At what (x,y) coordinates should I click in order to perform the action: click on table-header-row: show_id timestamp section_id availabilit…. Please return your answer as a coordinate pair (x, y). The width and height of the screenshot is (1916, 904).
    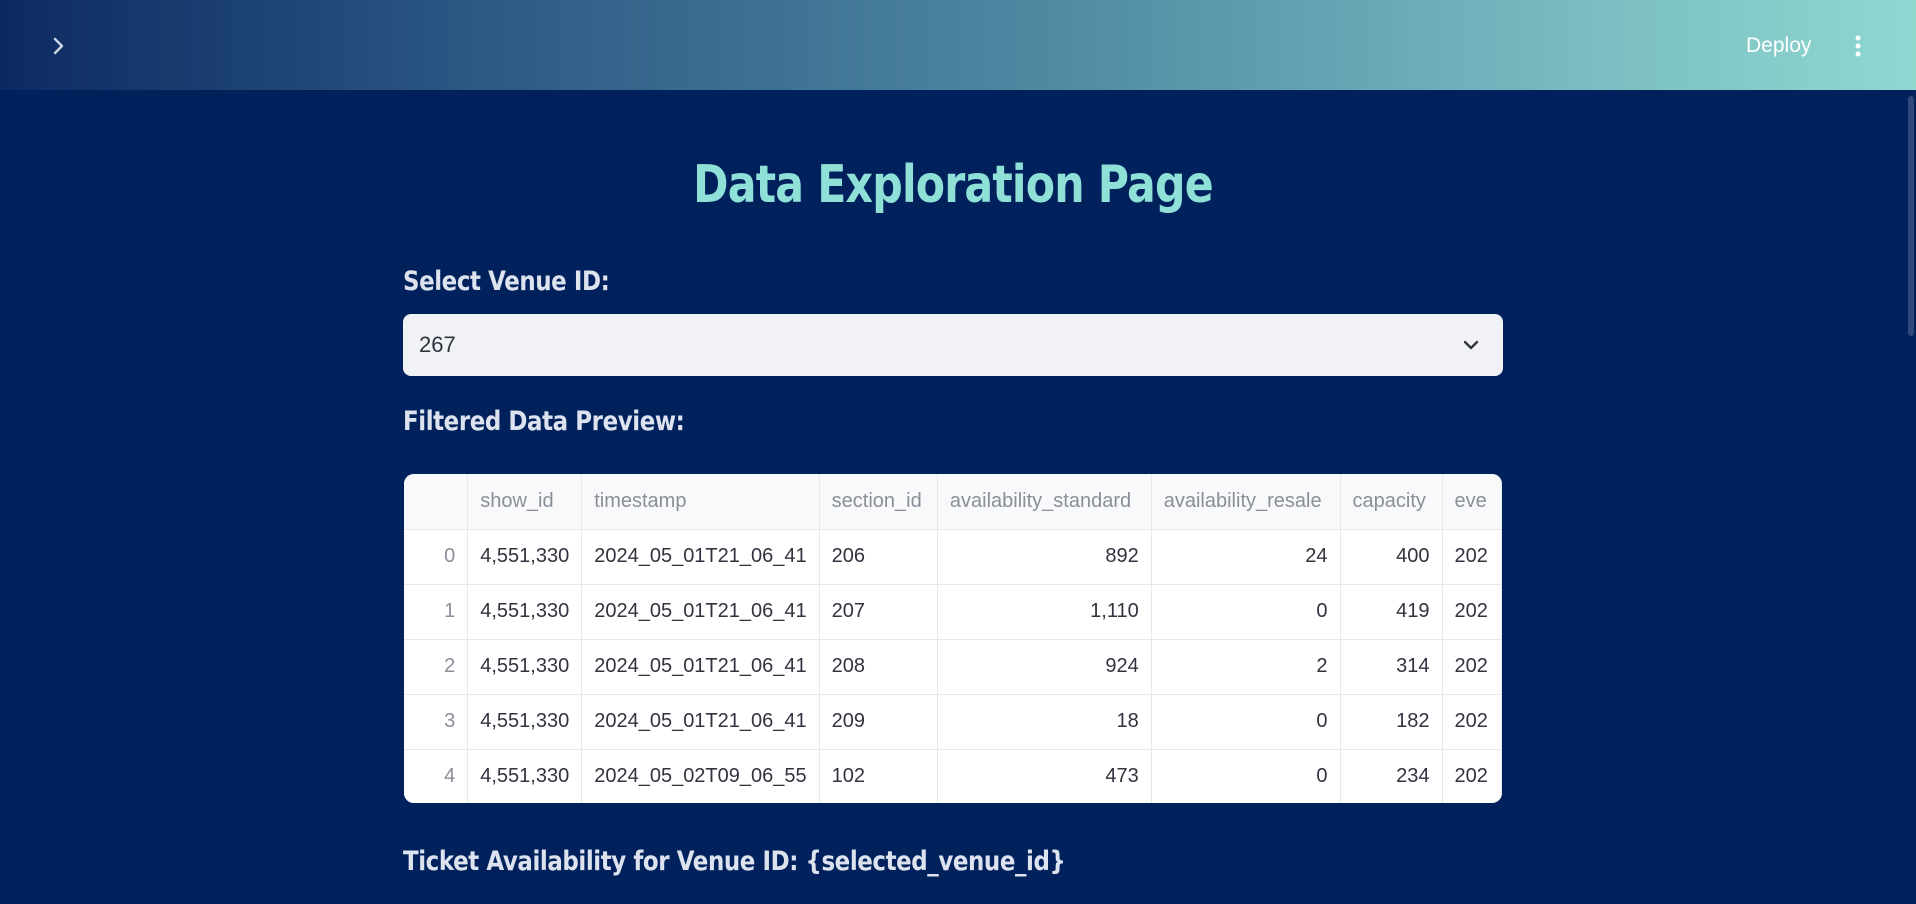
    Looking at the image, I should click on (953, 502).